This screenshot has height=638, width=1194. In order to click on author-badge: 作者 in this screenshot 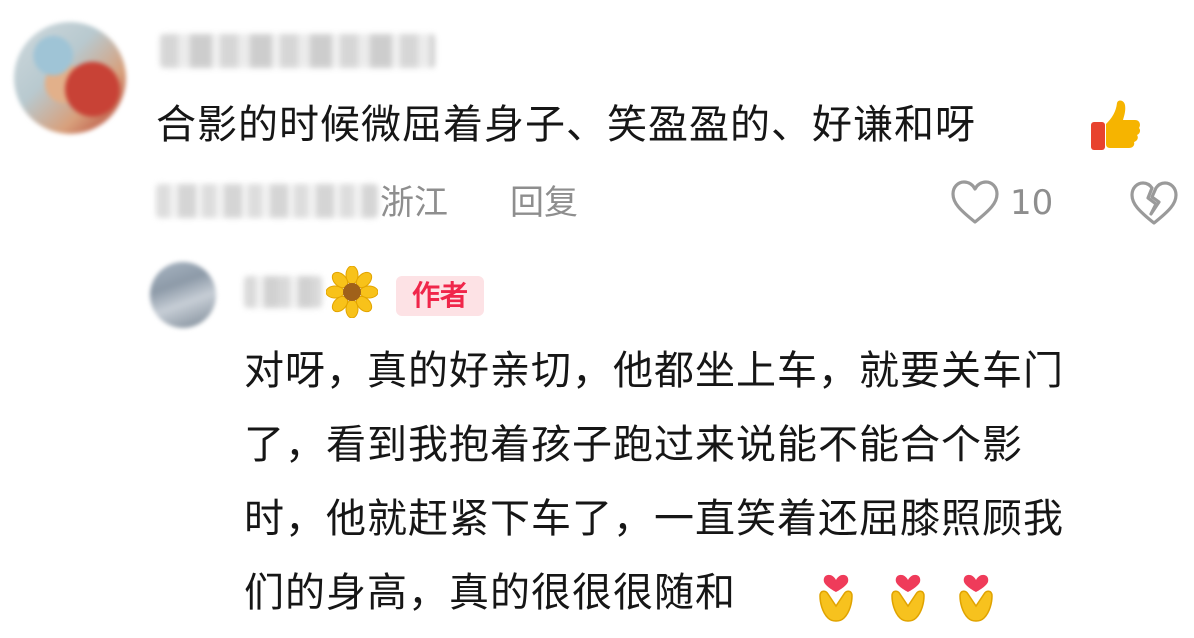, I will do `click(440, 296)`.